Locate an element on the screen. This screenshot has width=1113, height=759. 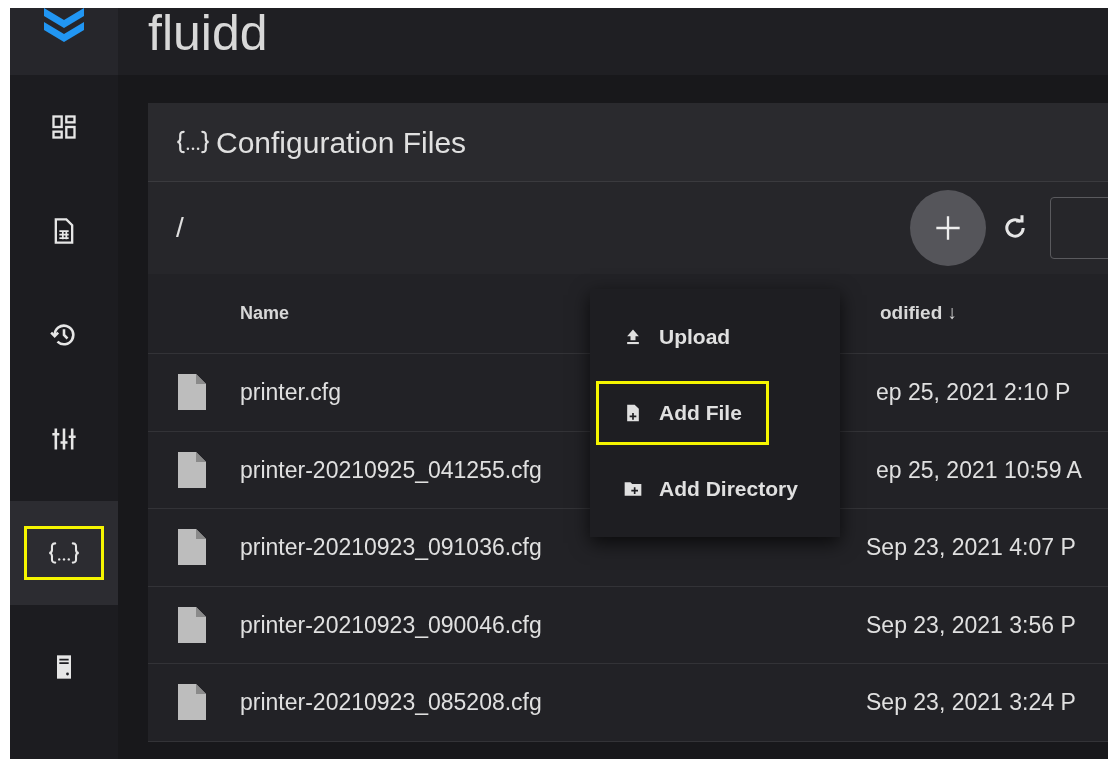
file-name: printer-20210925_041255.cfg is located at coordinates (391, 469).